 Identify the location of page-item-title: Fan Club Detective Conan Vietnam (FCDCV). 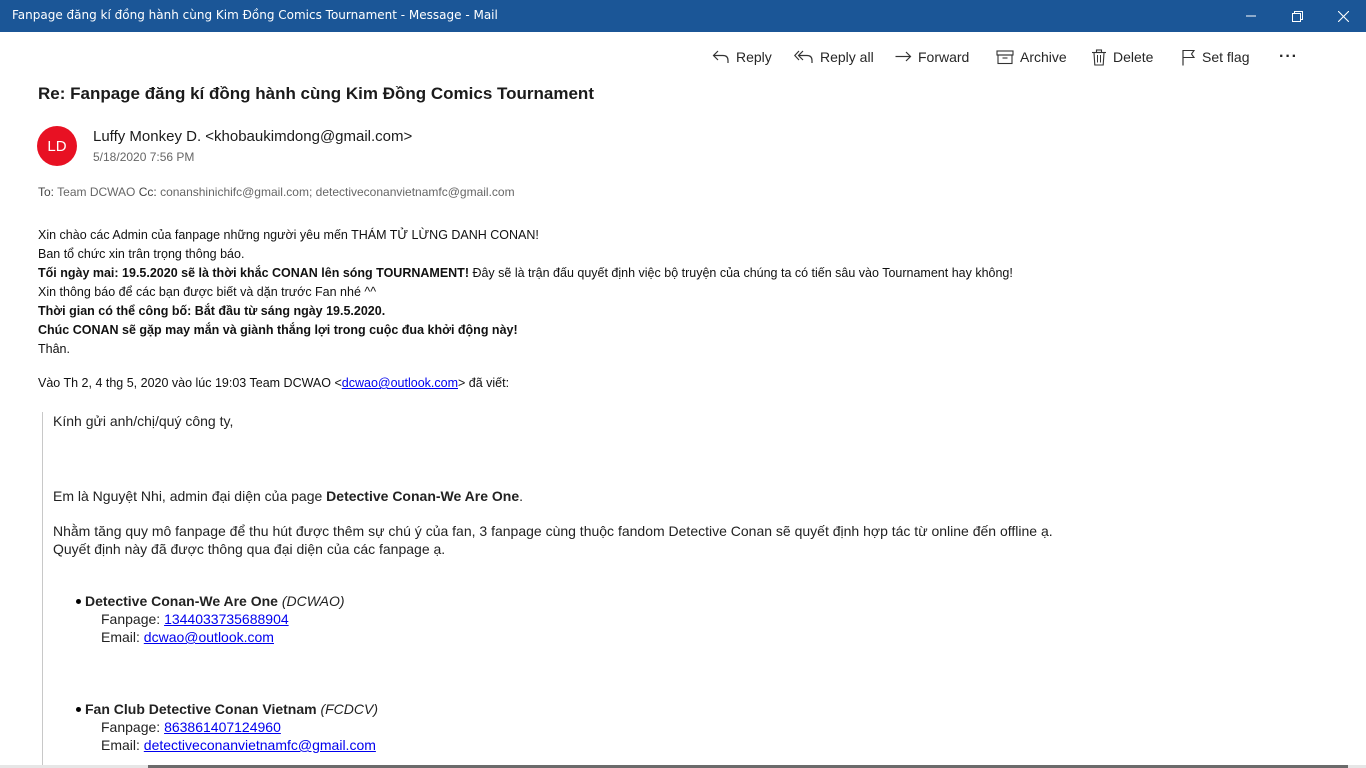
(231, 709).